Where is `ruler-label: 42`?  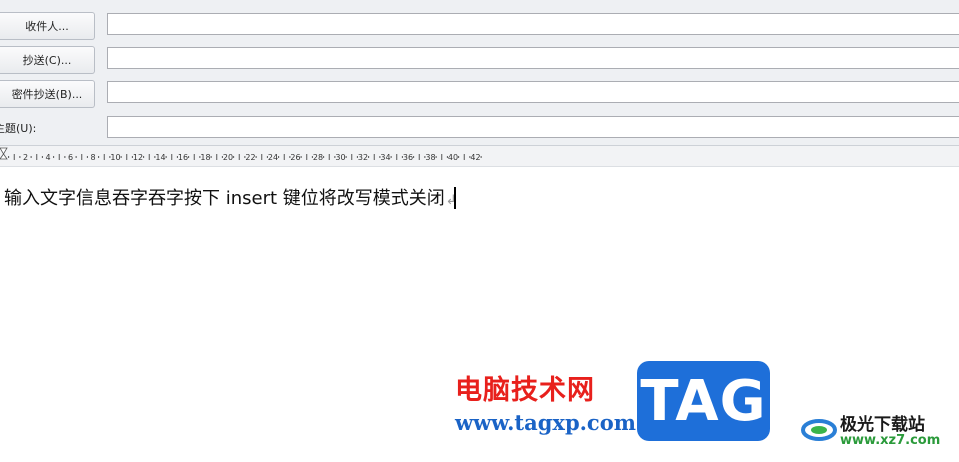 ruler-label: 42 is located at coordinates (475, 157).